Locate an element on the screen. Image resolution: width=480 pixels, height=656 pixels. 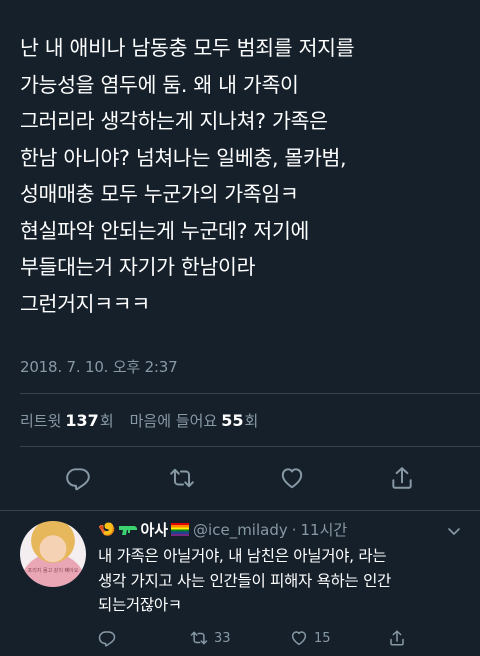
reply-like-button: 15 is located at coordinates (310, 638).